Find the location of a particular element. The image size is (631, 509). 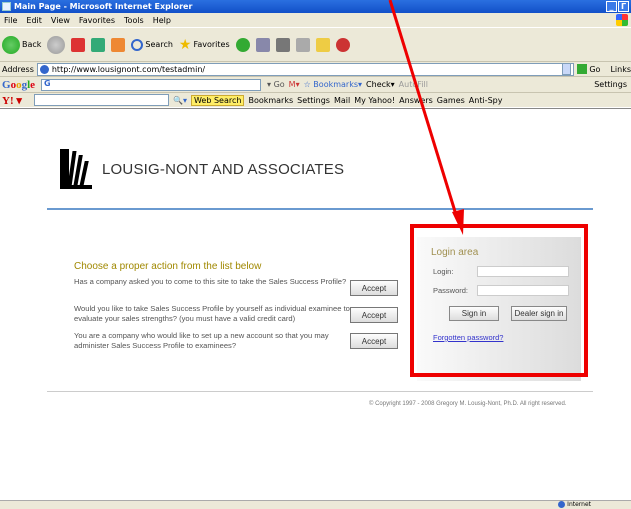

company-name: LOUSIG-NONT AND ASSOCIATES is located at coordinates (223, 169).